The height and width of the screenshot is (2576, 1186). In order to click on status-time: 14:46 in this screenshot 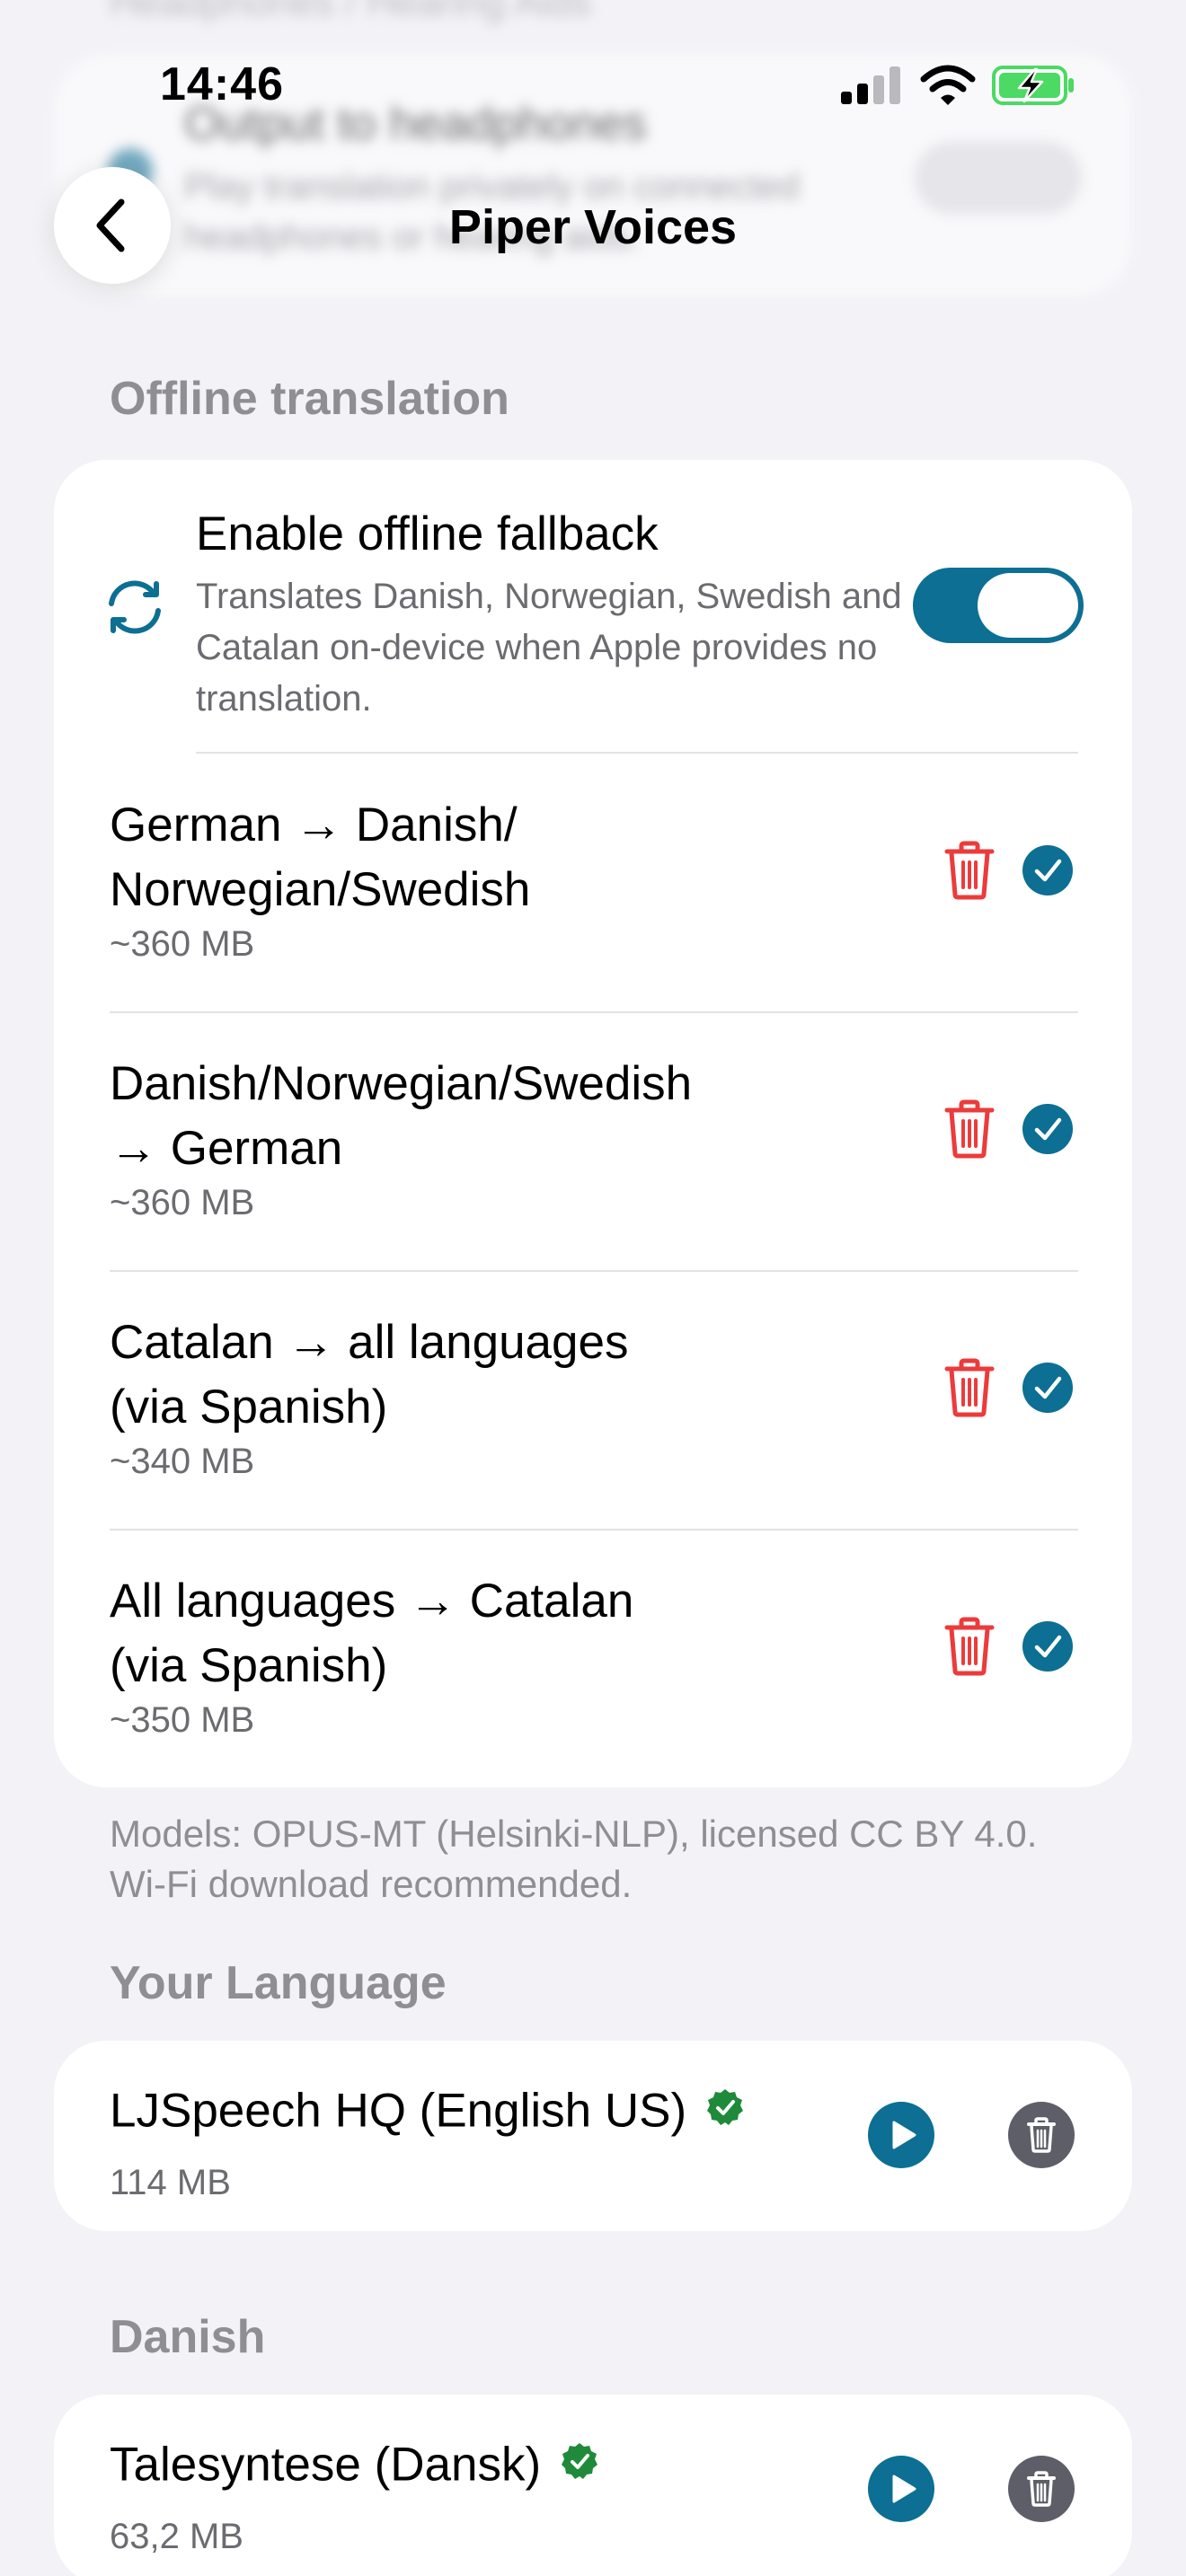, I will do `click(222, 84)`.